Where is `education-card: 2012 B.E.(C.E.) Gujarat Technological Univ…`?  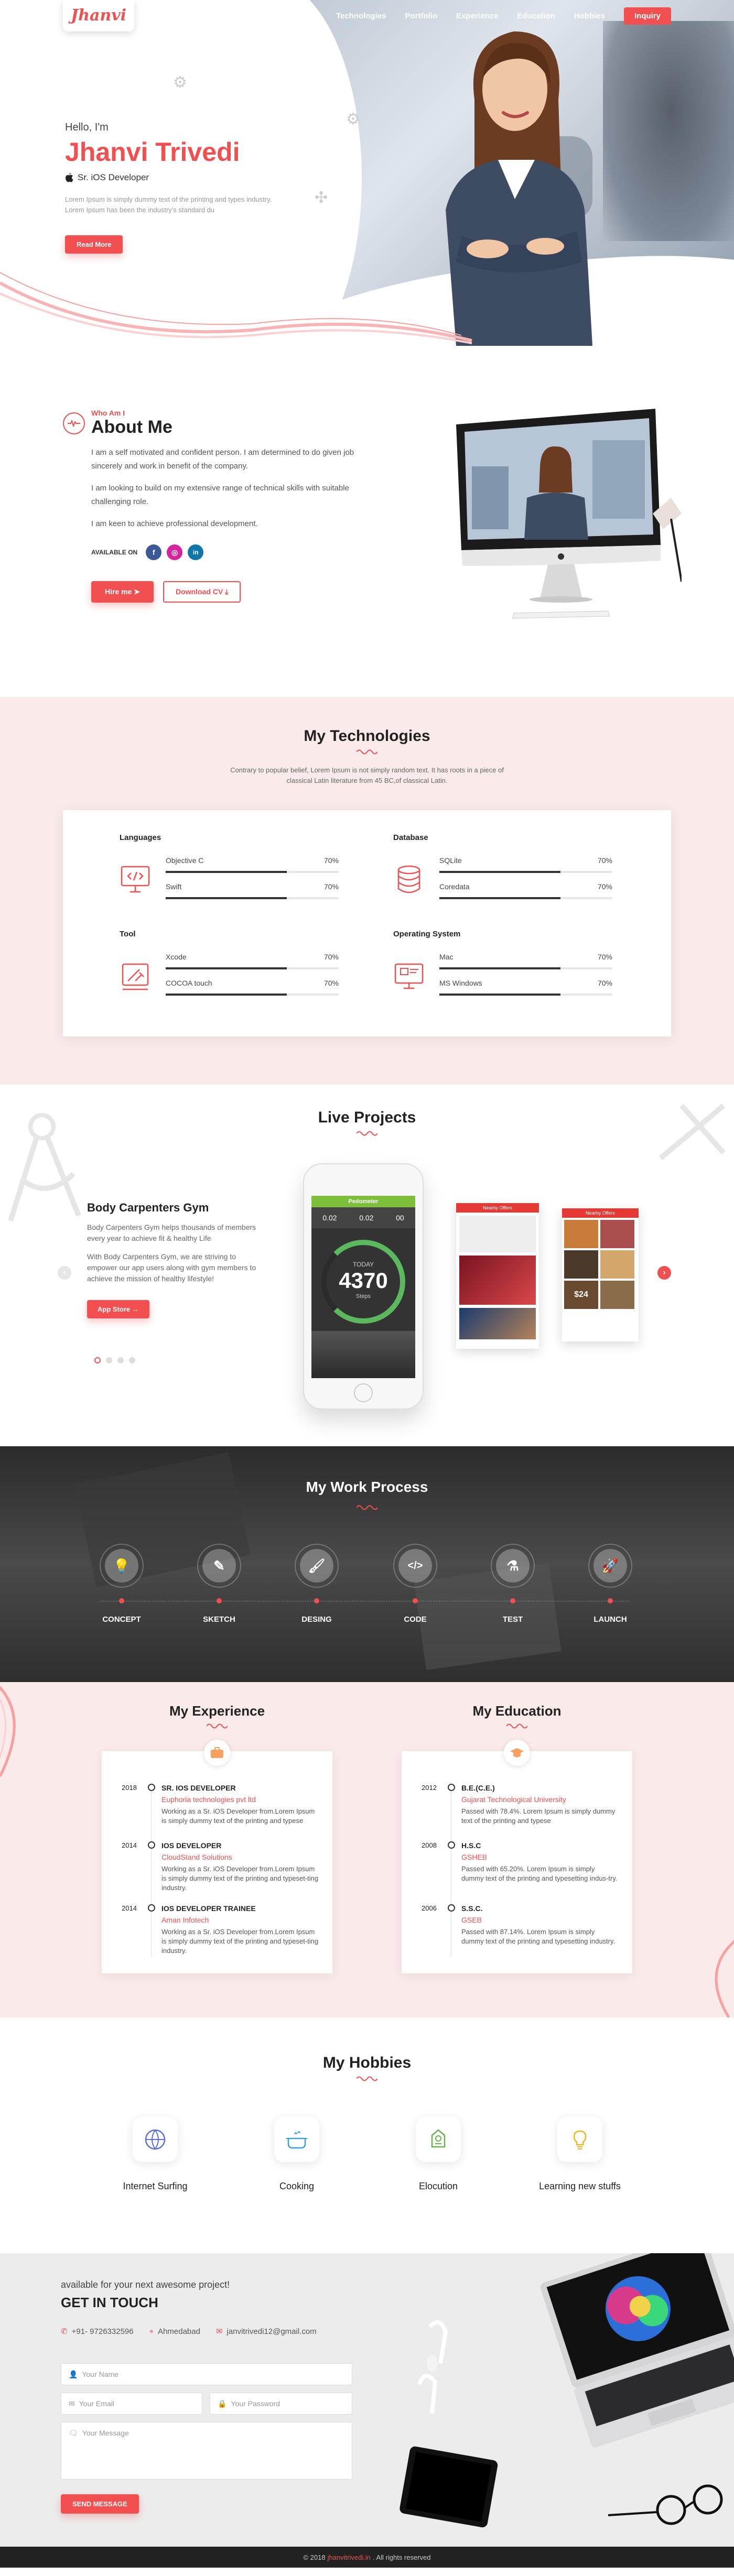 education-card: 2012 B.E.(C.E.) Gujarat Technological Univ… is located at coordinates (517, 1856).